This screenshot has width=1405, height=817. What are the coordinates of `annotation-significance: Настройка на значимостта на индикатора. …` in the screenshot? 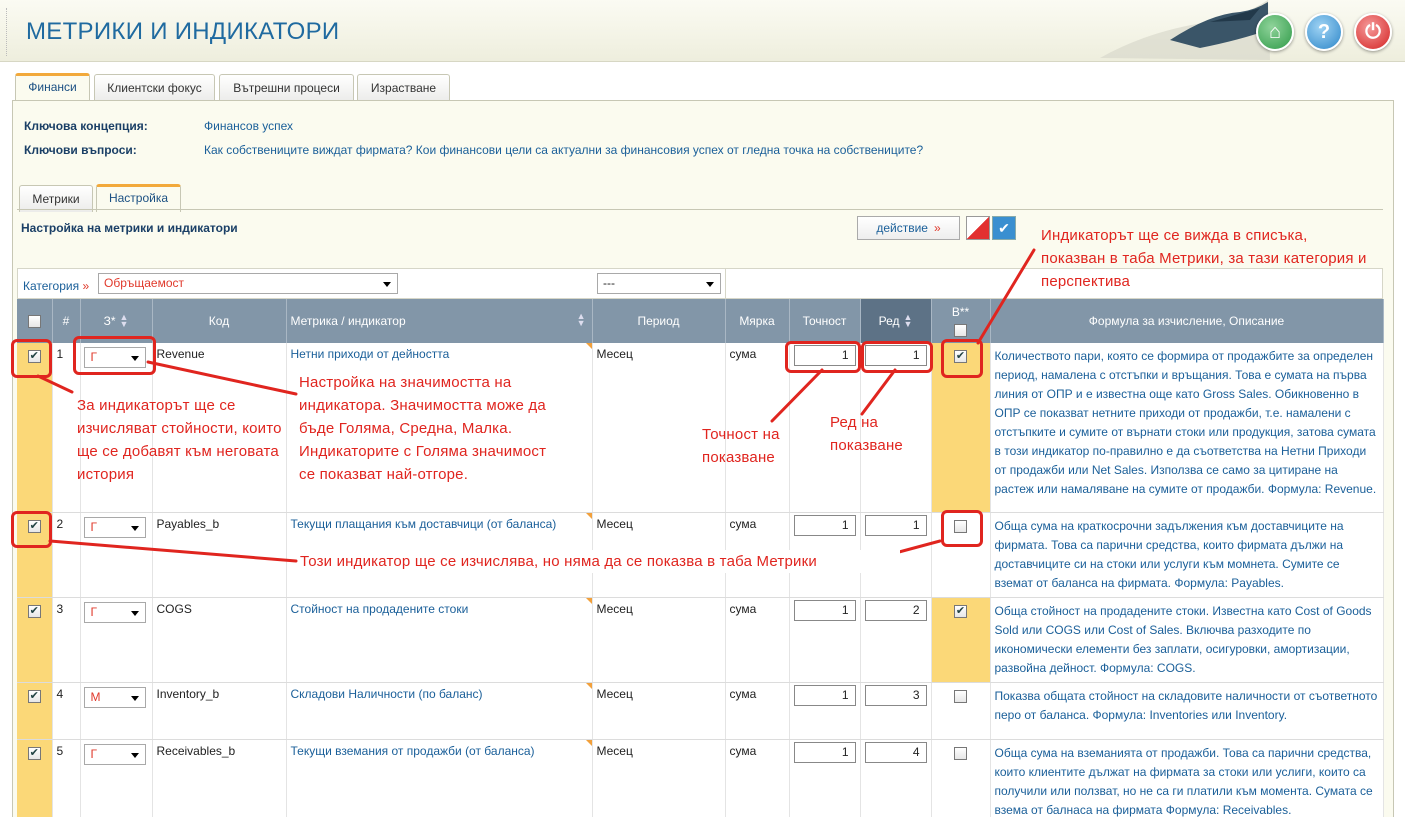 It's located at (423, 428).